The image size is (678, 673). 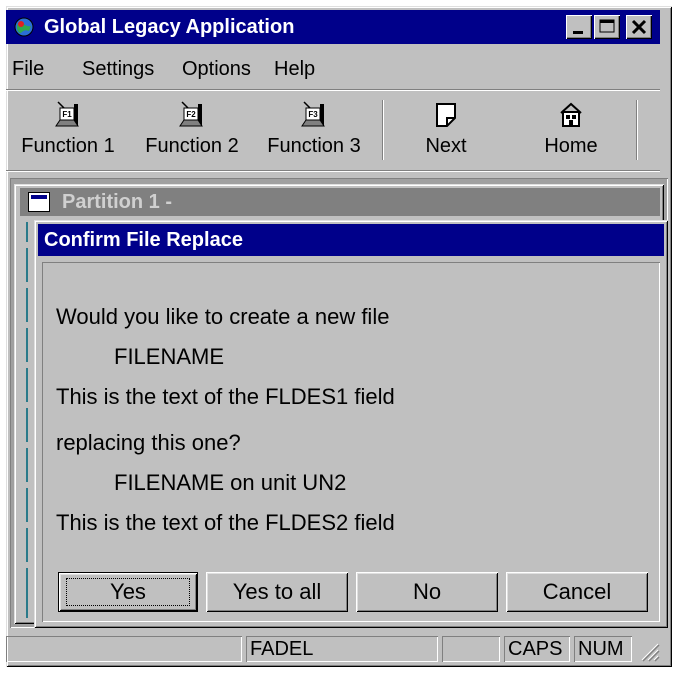 What do you see at coordinates (192, 146) in the screenshot?
I see `function2-label: Function 2` at bounding box center [192, 146].